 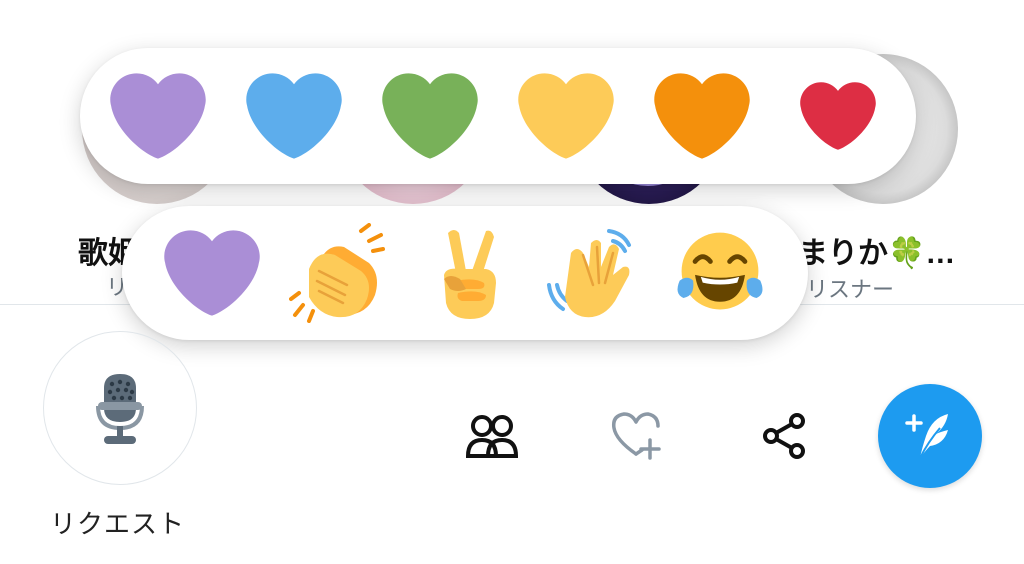 I want to click on share-icon, so click(x=784, y=436).